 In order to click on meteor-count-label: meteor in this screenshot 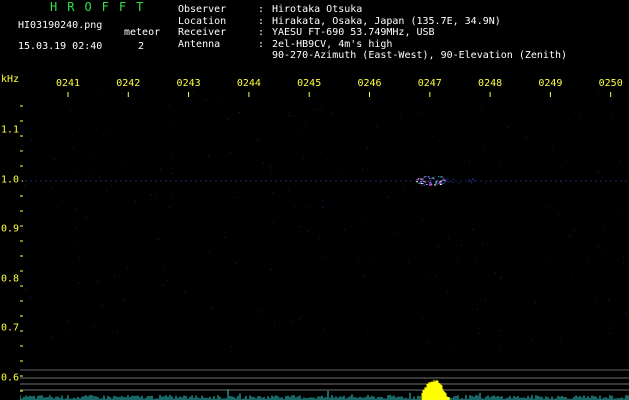, I will do `click(142, 32)`.